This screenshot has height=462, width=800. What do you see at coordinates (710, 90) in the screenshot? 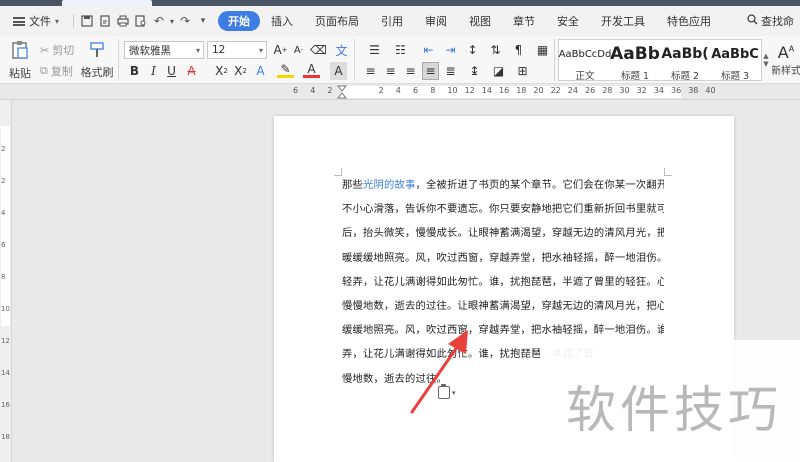
I see `ruler-number: 40` at bounding box center [710, 90].